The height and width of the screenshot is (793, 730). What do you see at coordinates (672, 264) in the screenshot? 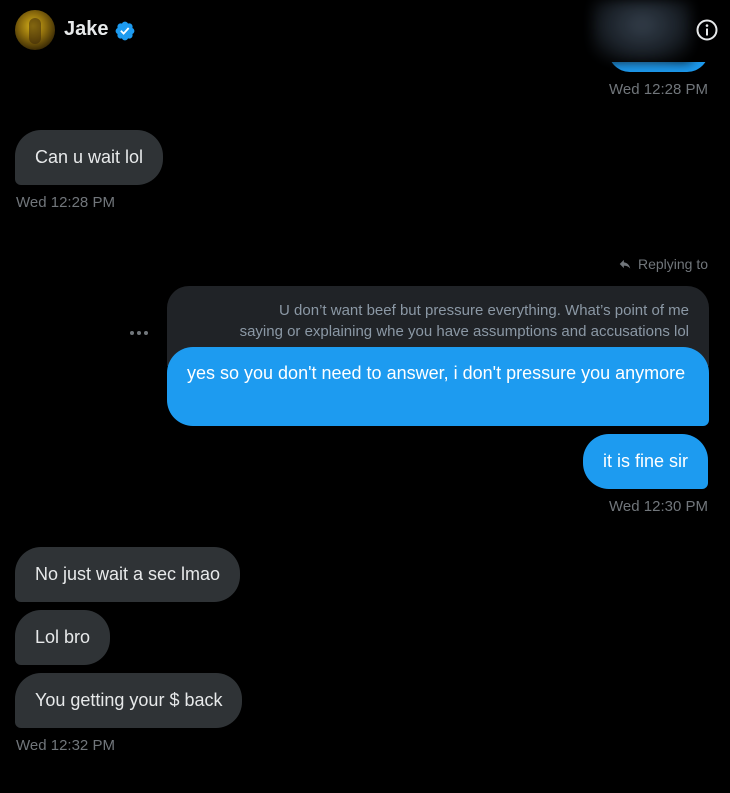
I see `replying-to-text: Replying to` at bounding box center [672, 264].